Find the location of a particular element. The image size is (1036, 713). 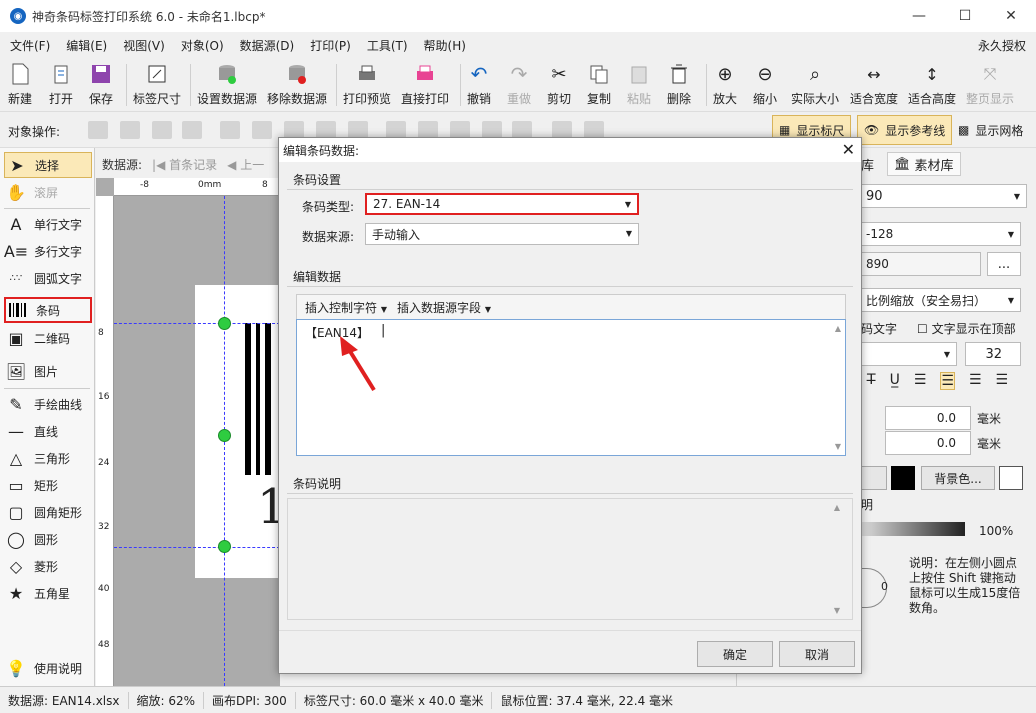

fit-width-button: ↔ 适合宽度 is located at coordinates (874, 86).